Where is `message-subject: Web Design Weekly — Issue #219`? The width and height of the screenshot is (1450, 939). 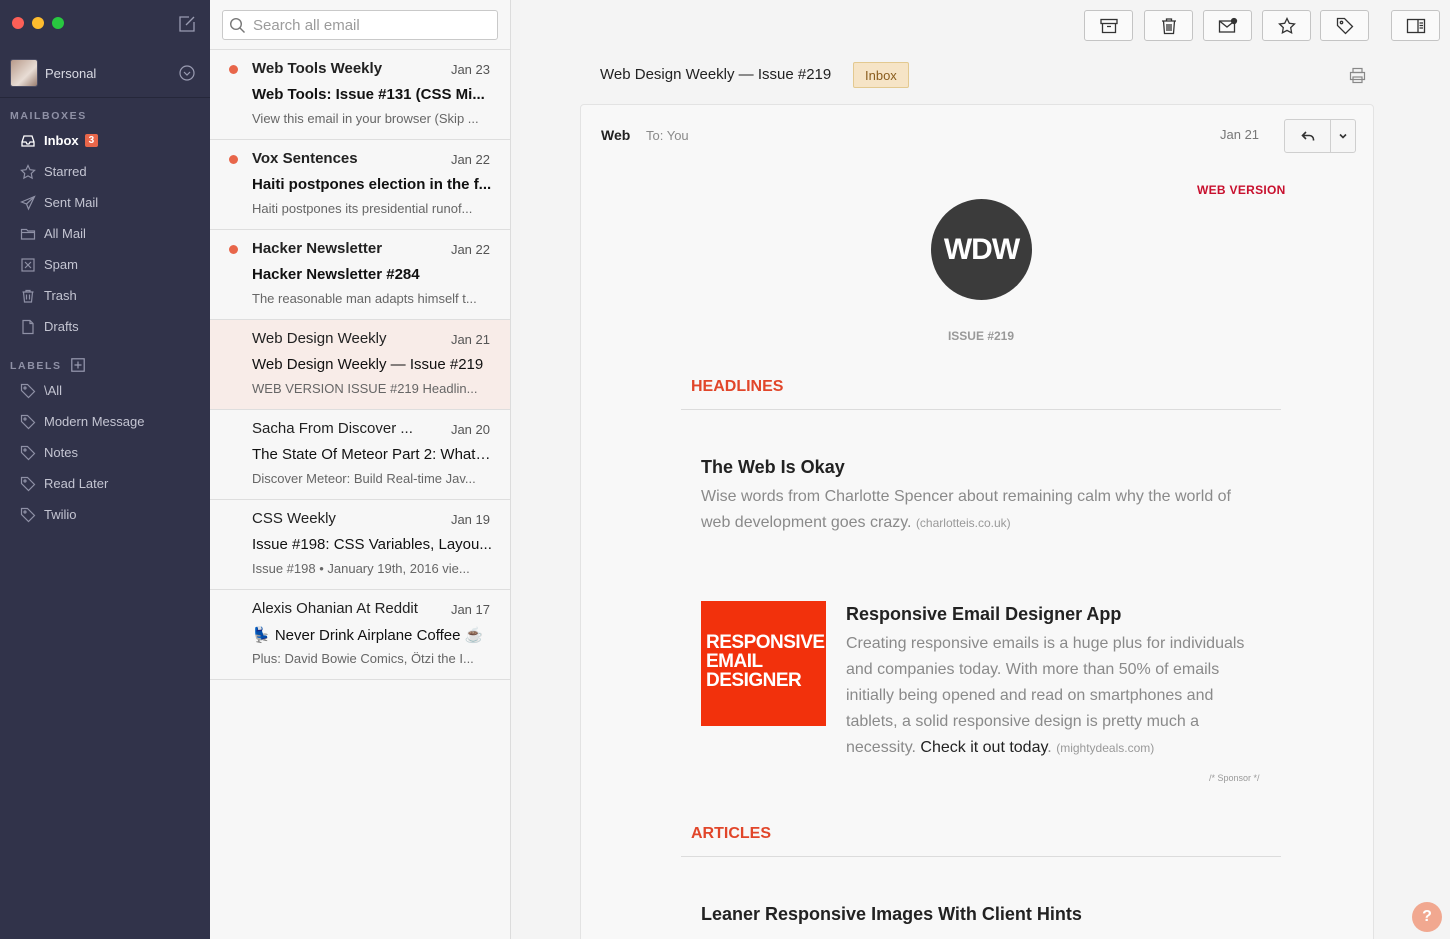 message-subject: Web Design Weekly — Issue #219 is located at coordinates (368, 364).